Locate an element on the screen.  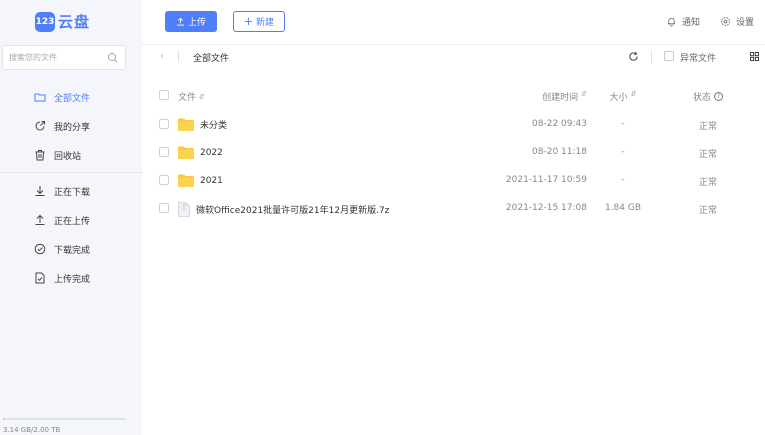
table-row: 未分类 08-22 09:43 - 正常 is located at coordinates (453, 125).